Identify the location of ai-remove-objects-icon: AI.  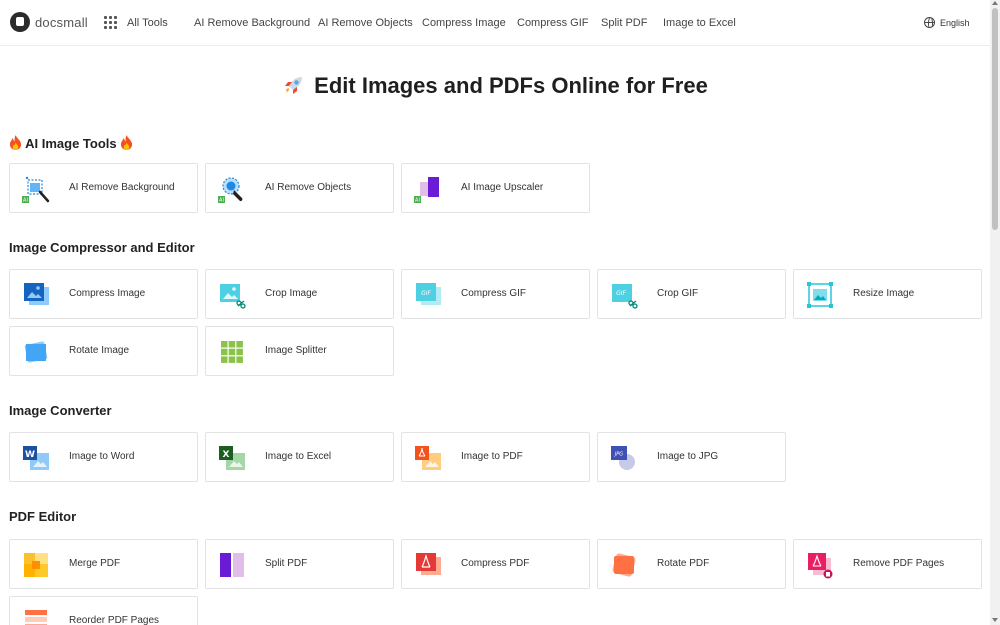
(230, 190).